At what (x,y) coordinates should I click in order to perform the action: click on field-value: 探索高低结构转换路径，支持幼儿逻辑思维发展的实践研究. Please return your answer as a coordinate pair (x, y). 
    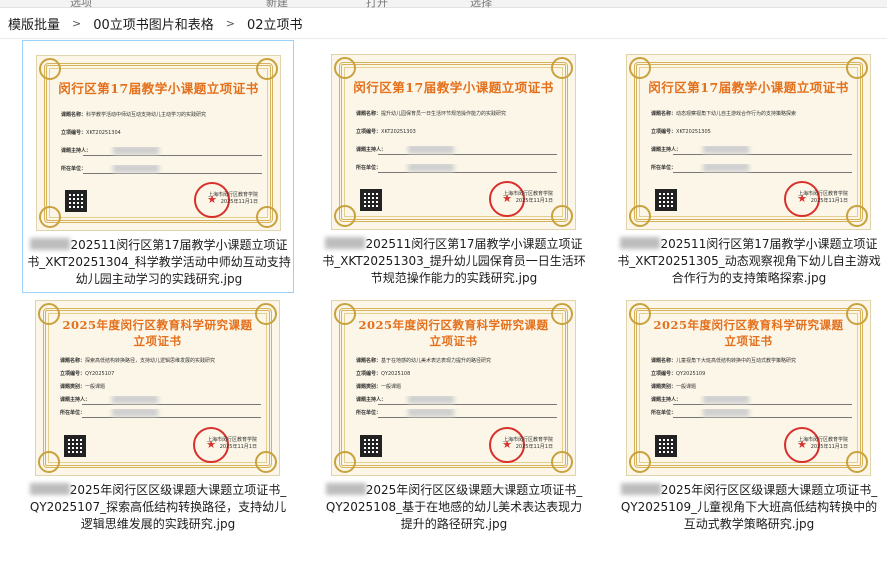
    Looking at the image, I should click on (150, 361).